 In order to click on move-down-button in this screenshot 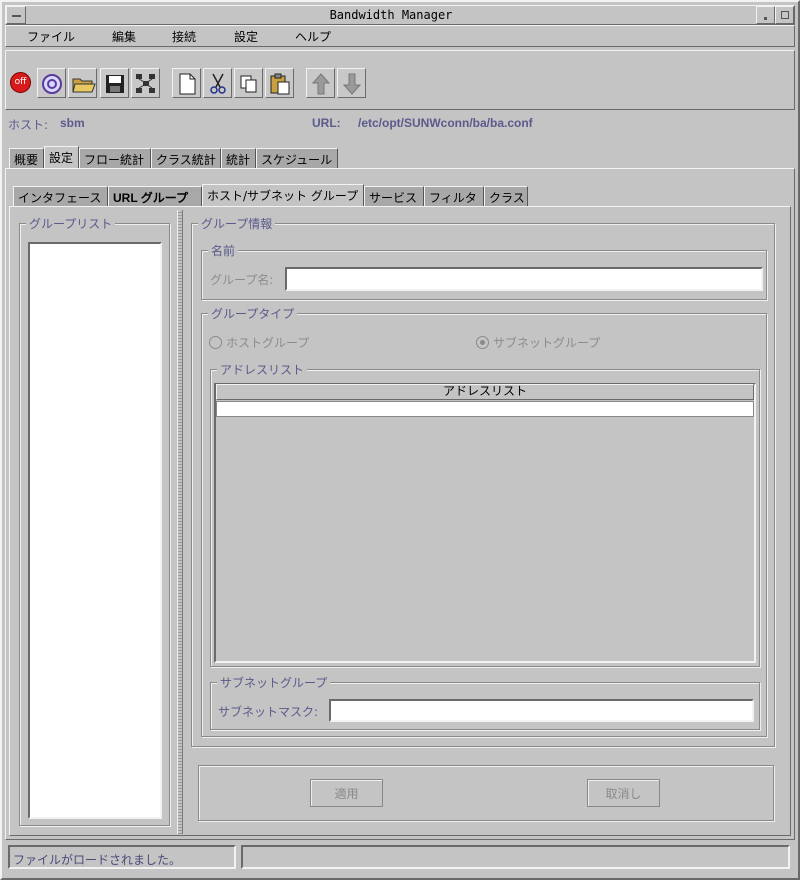, I will do `click(351, 83)`.